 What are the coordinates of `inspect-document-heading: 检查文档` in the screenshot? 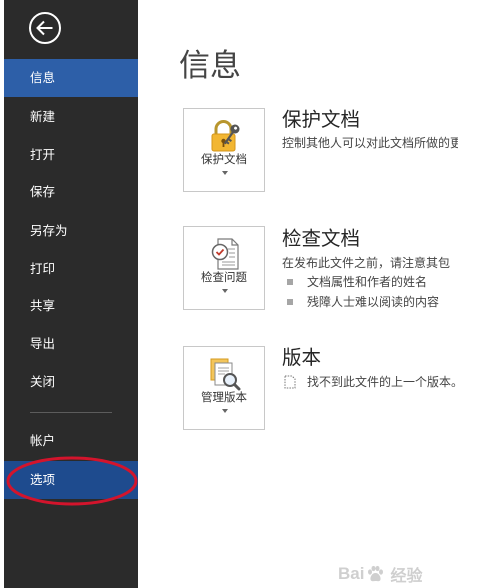 It's located at (321, 238).